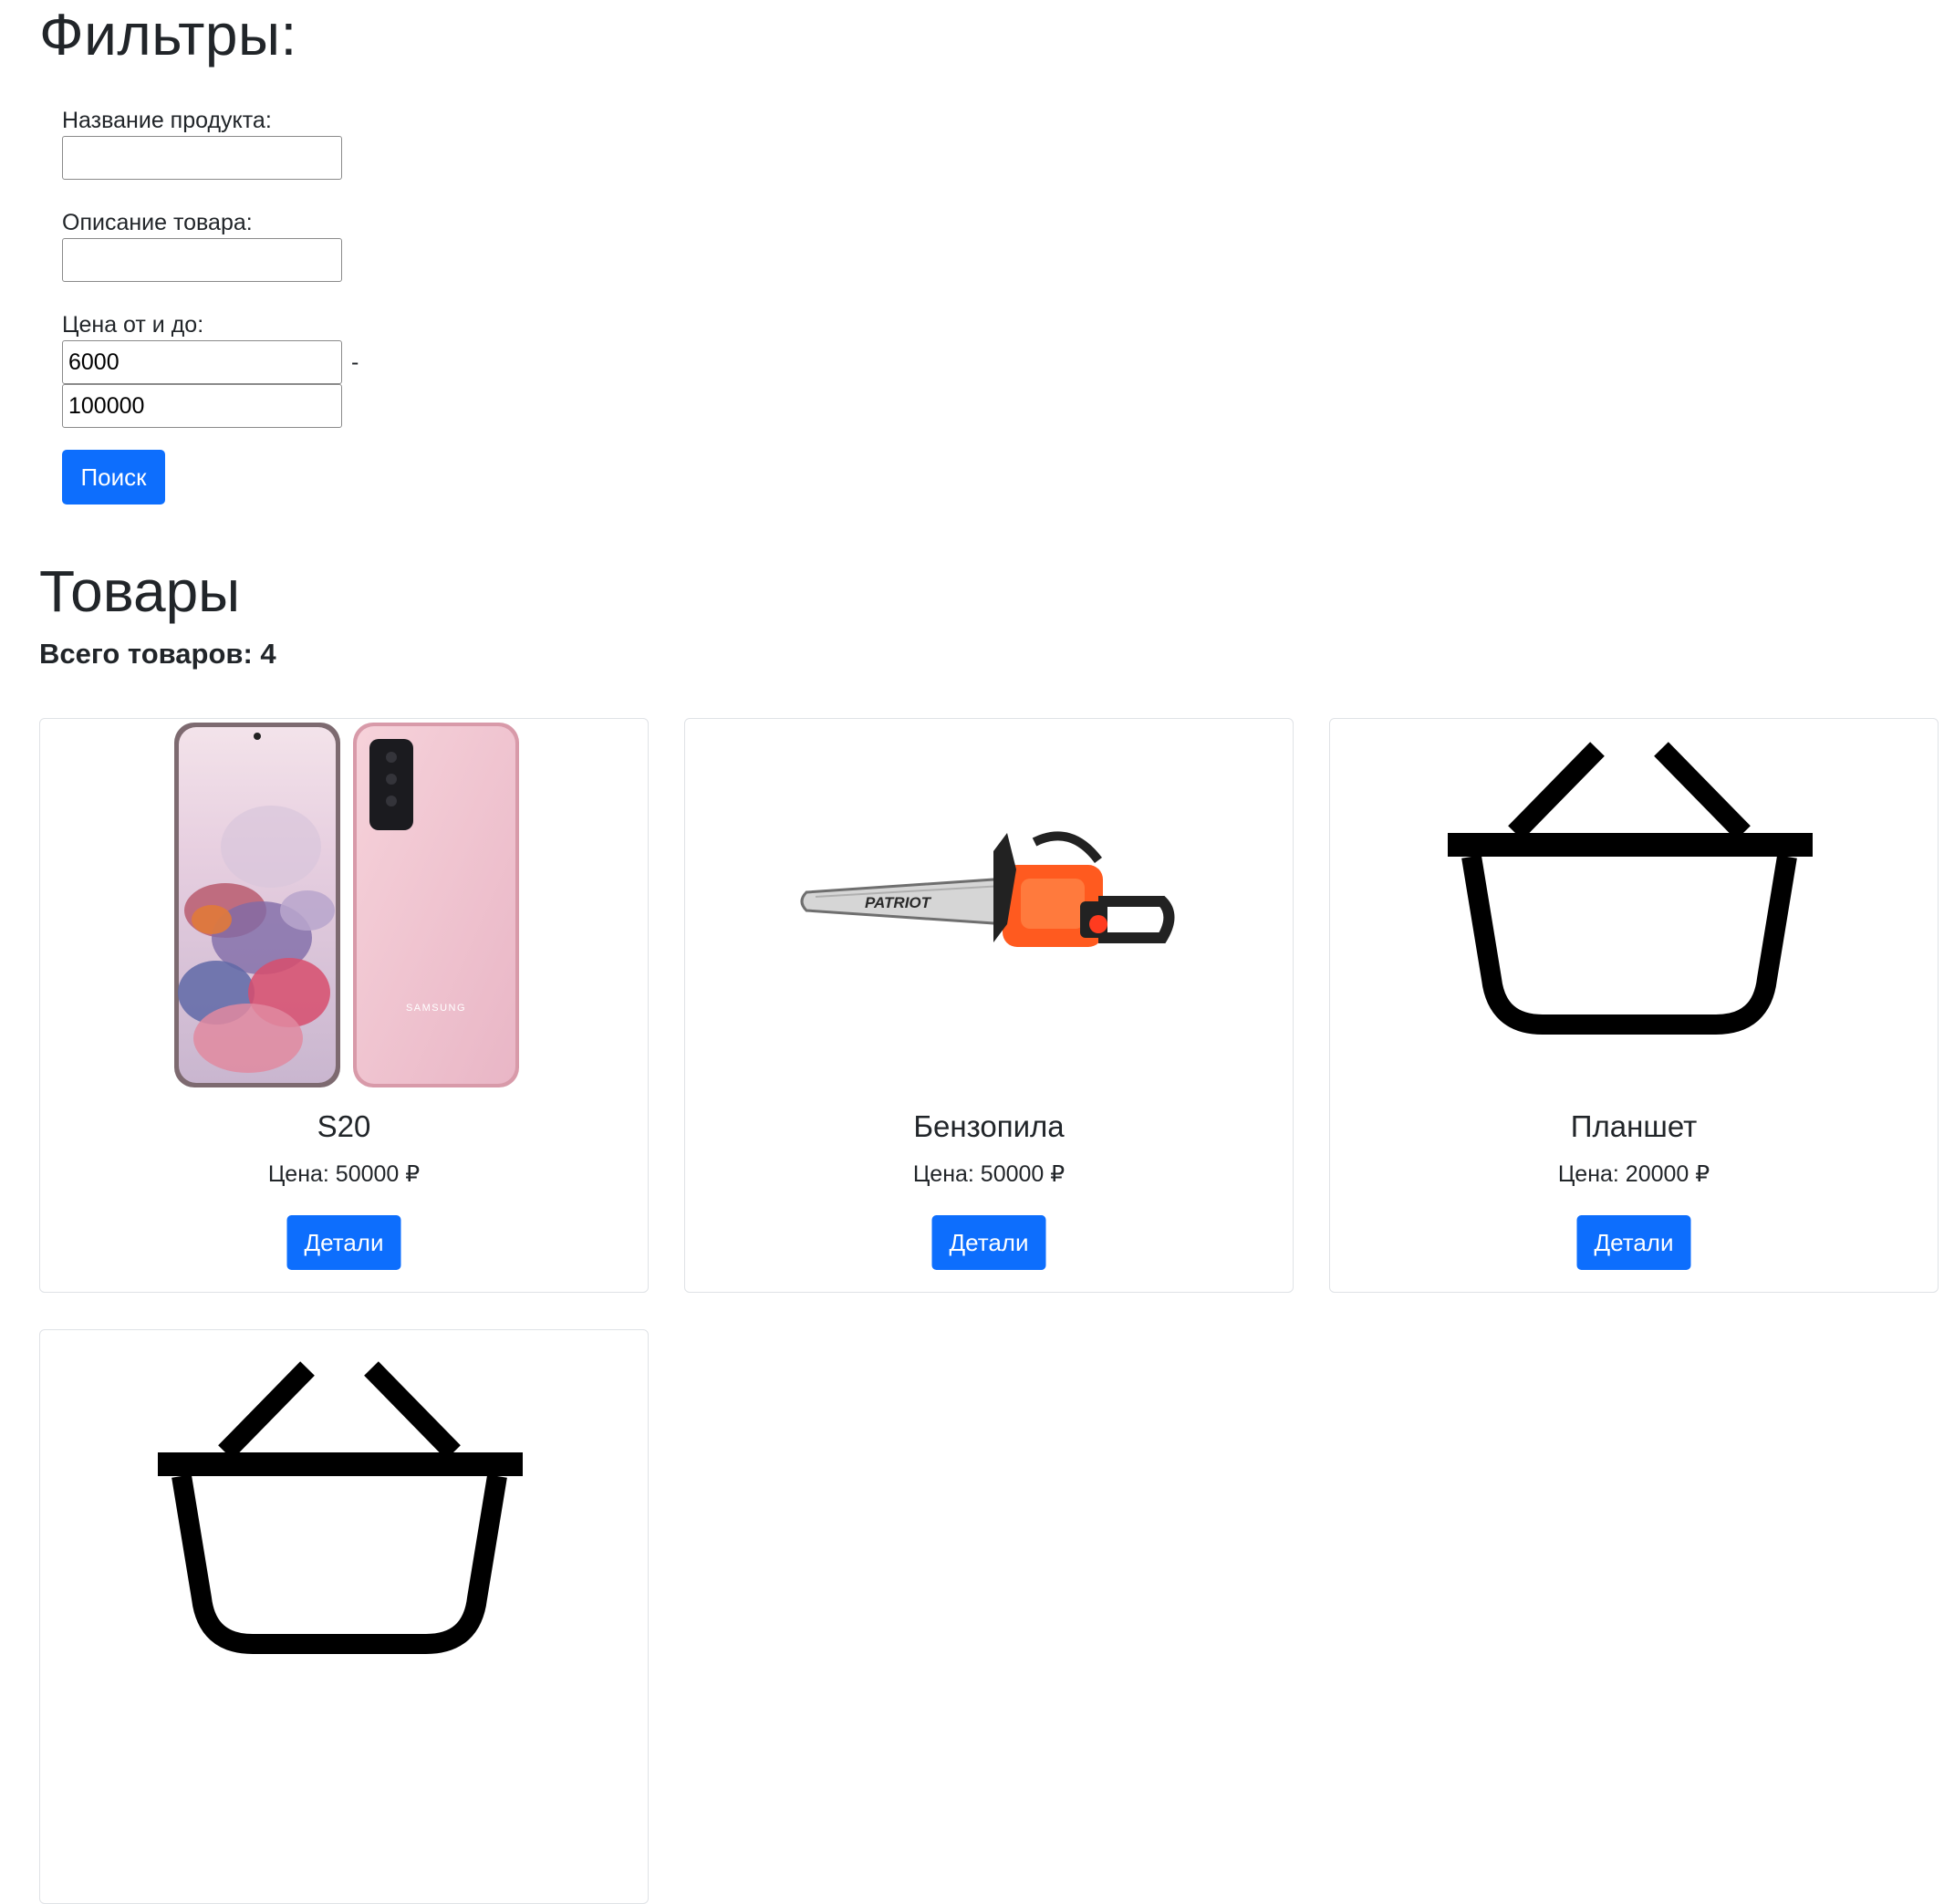 The image size is (1944, 1904). Describe the element at coordinates (1633, 1174) in the screenshot. I see `product-price: Цена: 20000 ₽` at that location.